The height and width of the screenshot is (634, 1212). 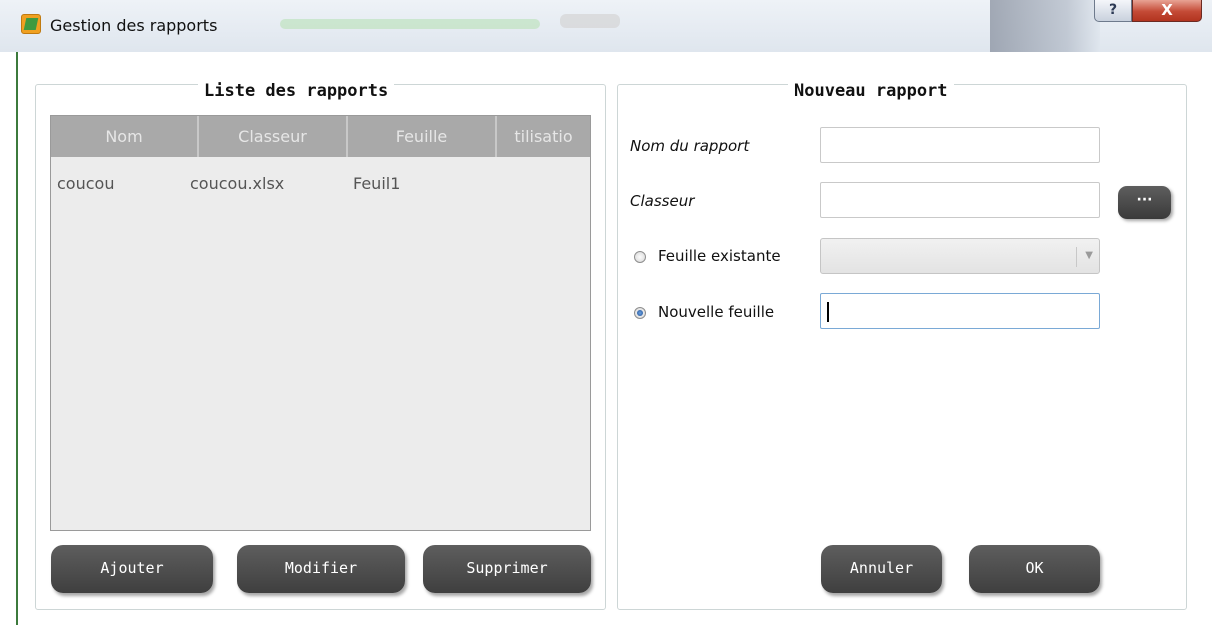 What do you see at coordinates (237, 183) in the screenshot?
I see `cell-workbook: coucou.xlsx` at bounding box center [237, 183].